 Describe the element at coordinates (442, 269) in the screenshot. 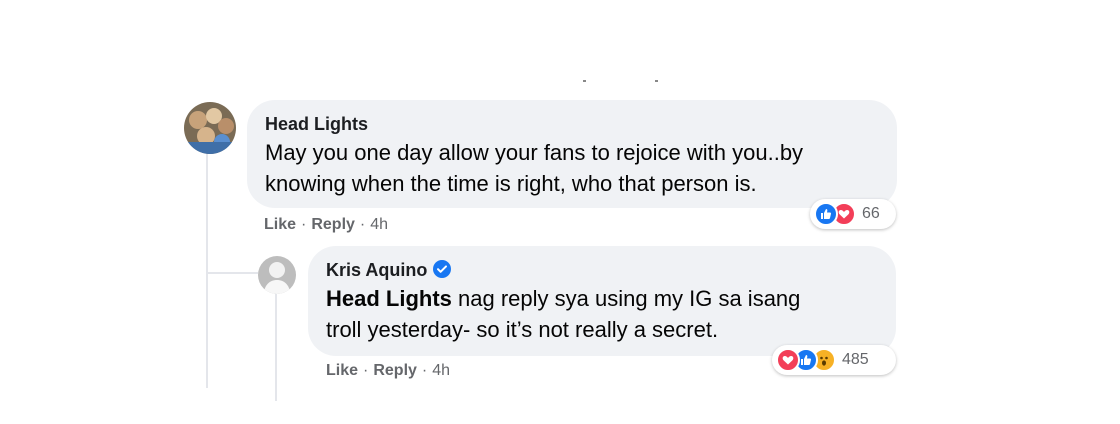

I see `verified-badge-icon` at that location.